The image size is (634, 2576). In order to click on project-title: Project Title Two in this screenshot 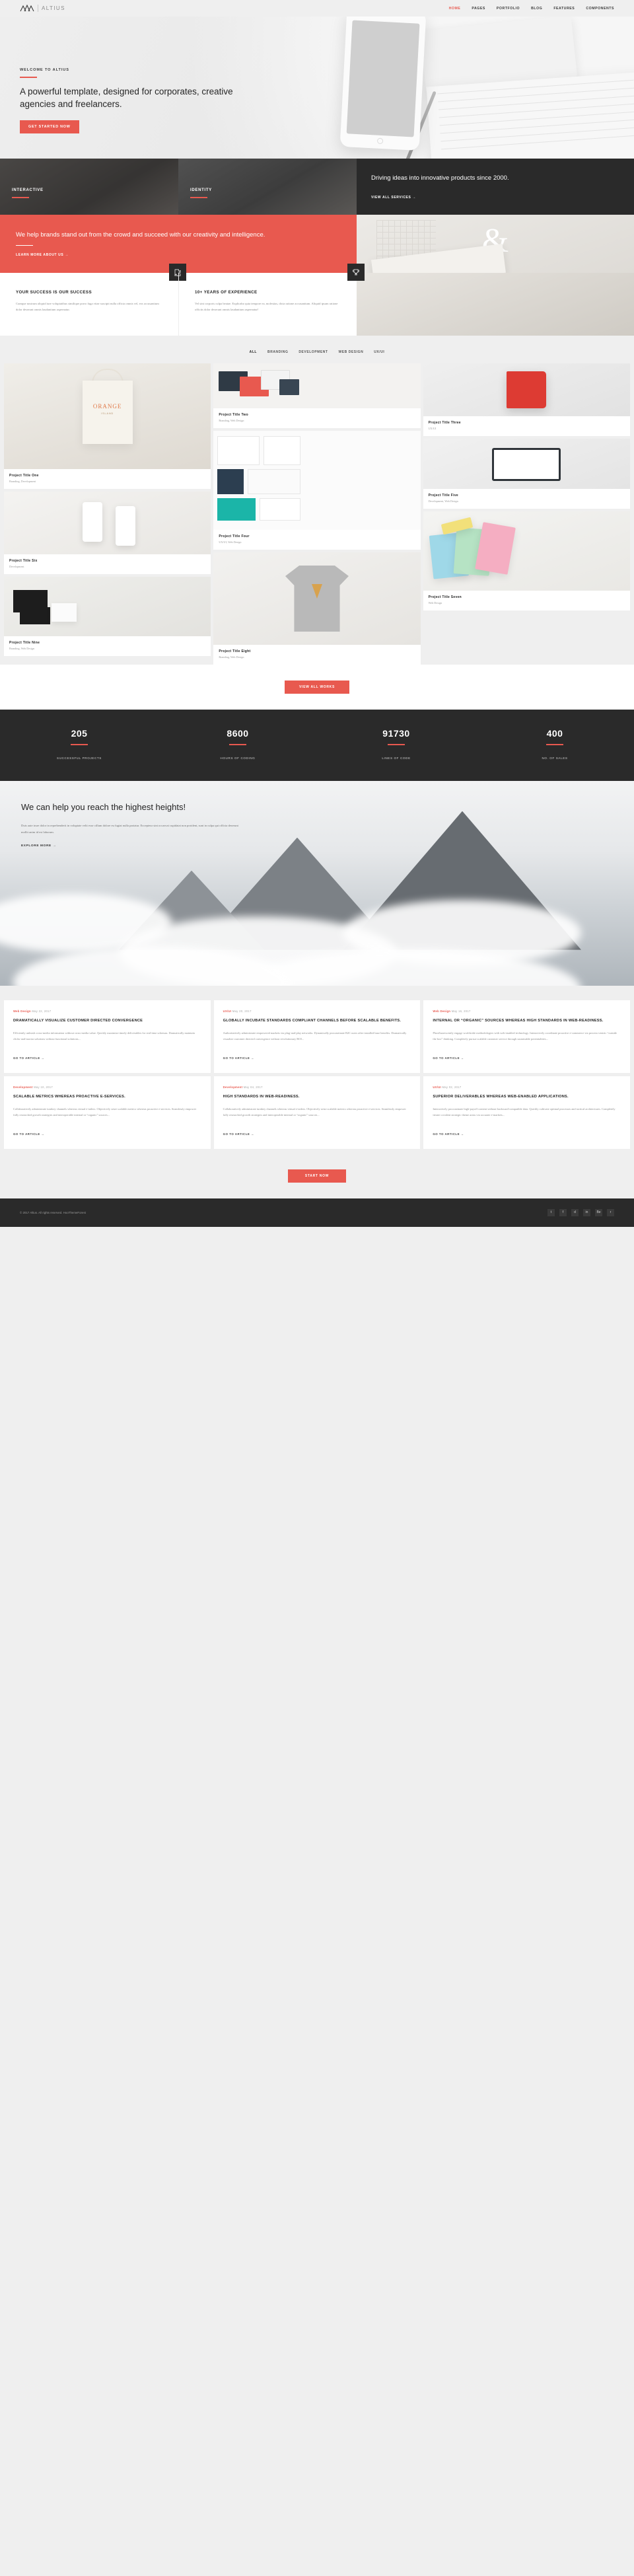, I will do `click(233, 415)`.